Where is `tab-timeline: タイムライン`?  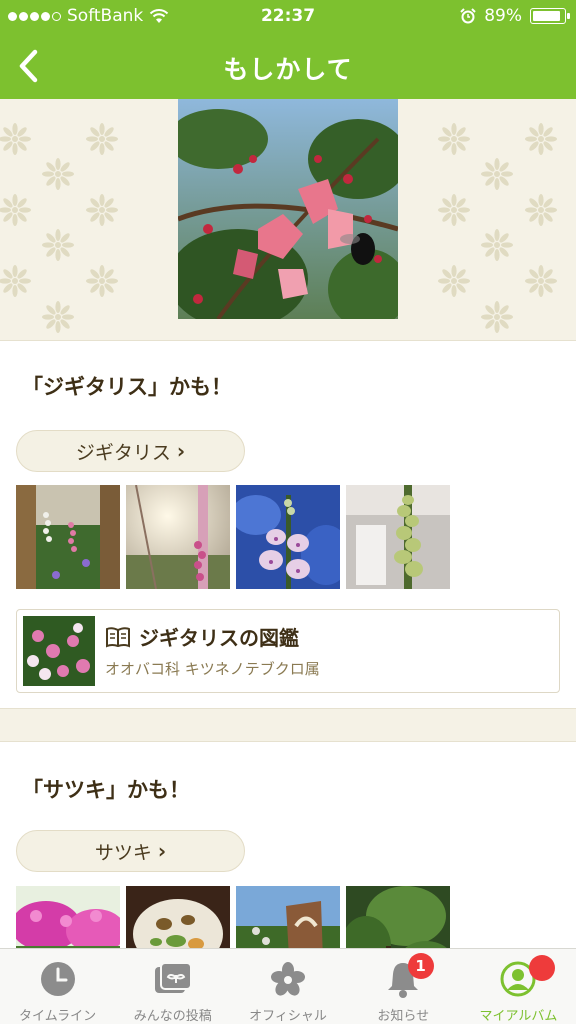 tab-timeline: タイムライン is located at coordinates (57, 986).